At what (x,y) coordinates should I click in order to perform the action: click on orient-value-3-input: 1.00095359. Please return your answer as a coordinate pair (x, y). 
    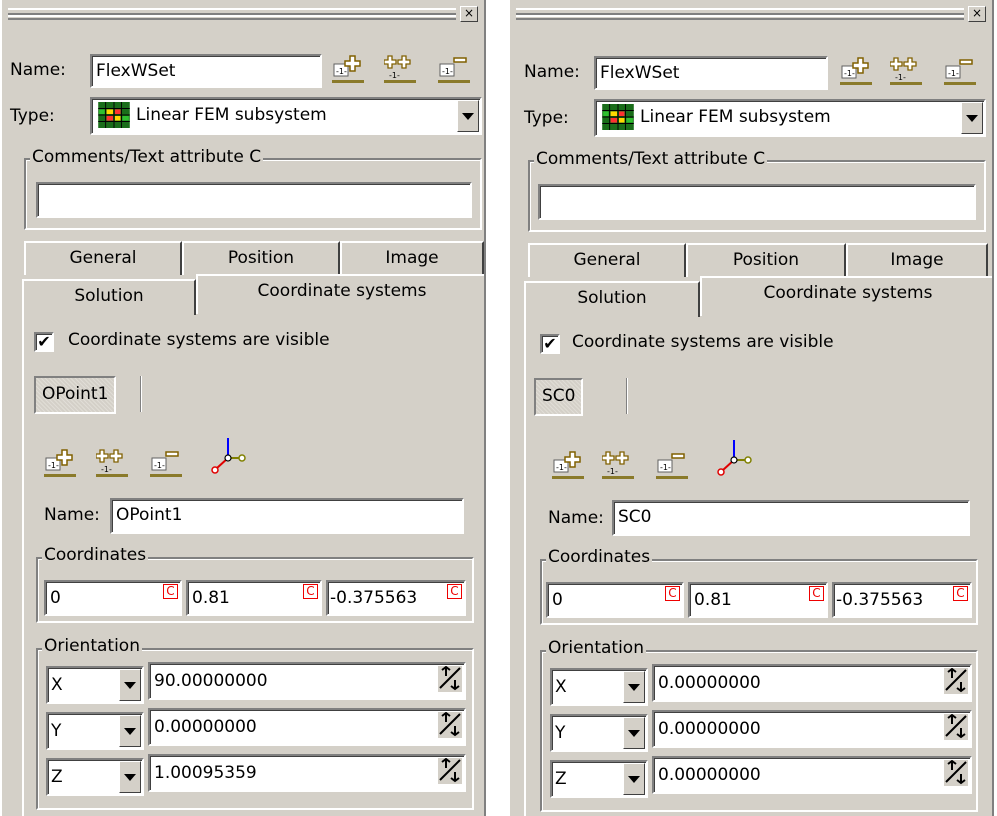
    Looking at the image, I should click on (307, 773).